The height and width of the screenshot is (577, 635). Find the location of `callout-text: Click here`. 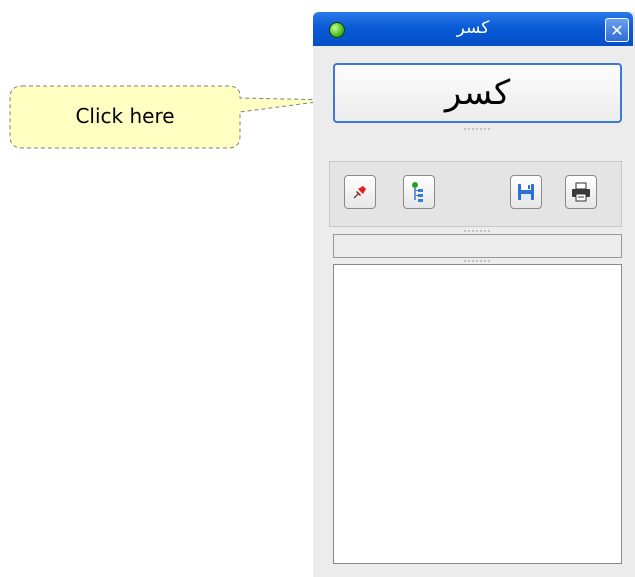

callout-text: Click here is located at coordinates (125, 116).